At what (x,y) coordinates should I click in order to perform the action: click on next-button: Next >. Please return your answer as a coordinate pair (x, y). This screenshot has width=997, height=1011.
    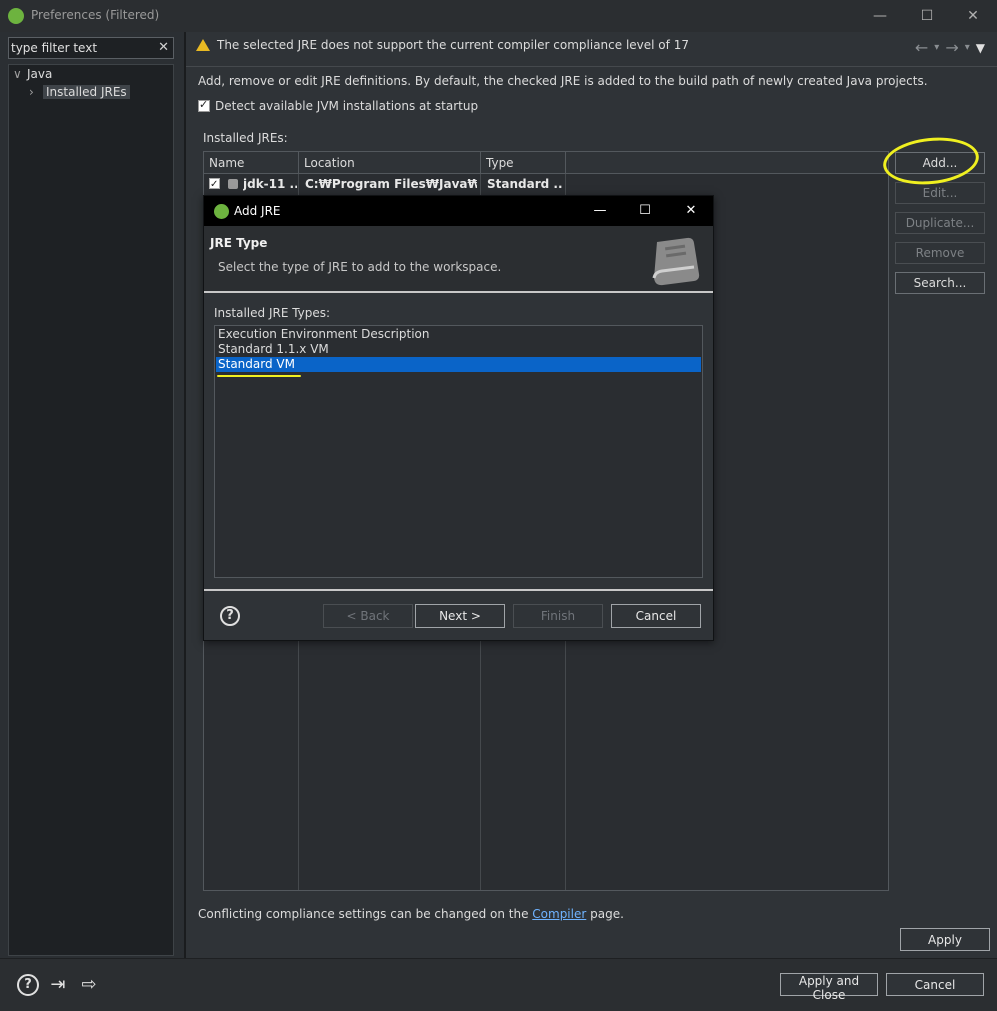
    Looking at the image, I should click on (460, 616).